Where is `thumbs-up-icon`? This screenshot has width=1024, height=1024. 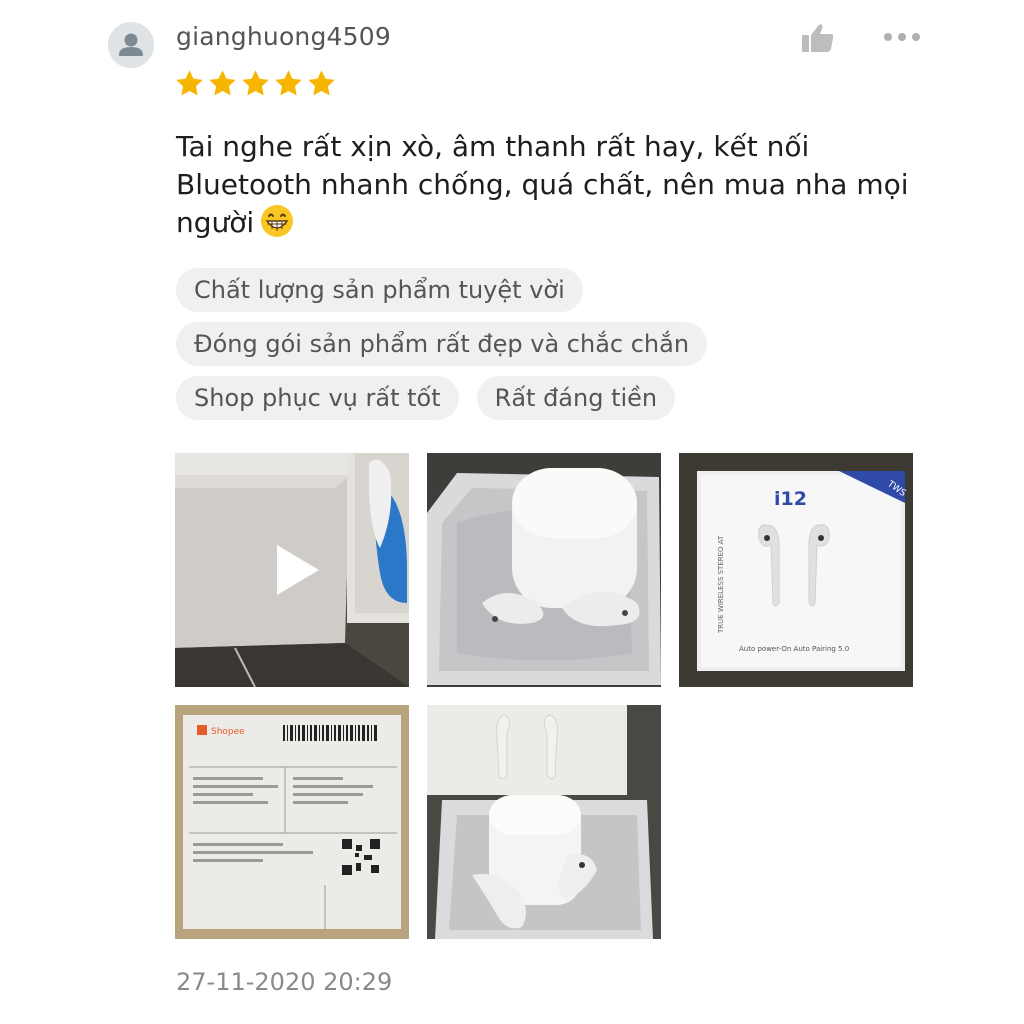 thumbs-up-icon is located at coordinates (818, 38).